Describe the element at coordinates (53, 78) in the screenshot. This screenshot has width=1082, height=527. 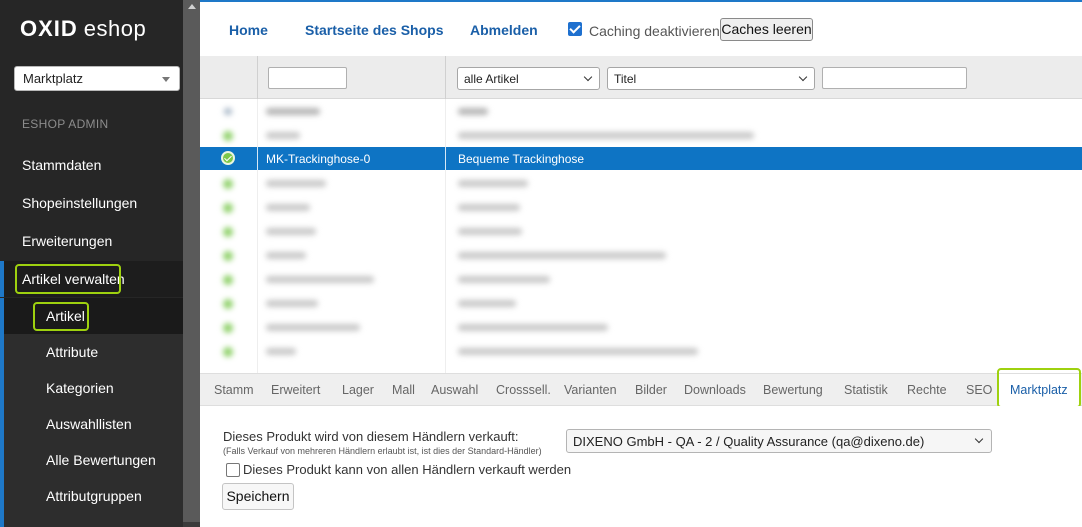
I see `shop-select-value: Marktplatz` at that location.